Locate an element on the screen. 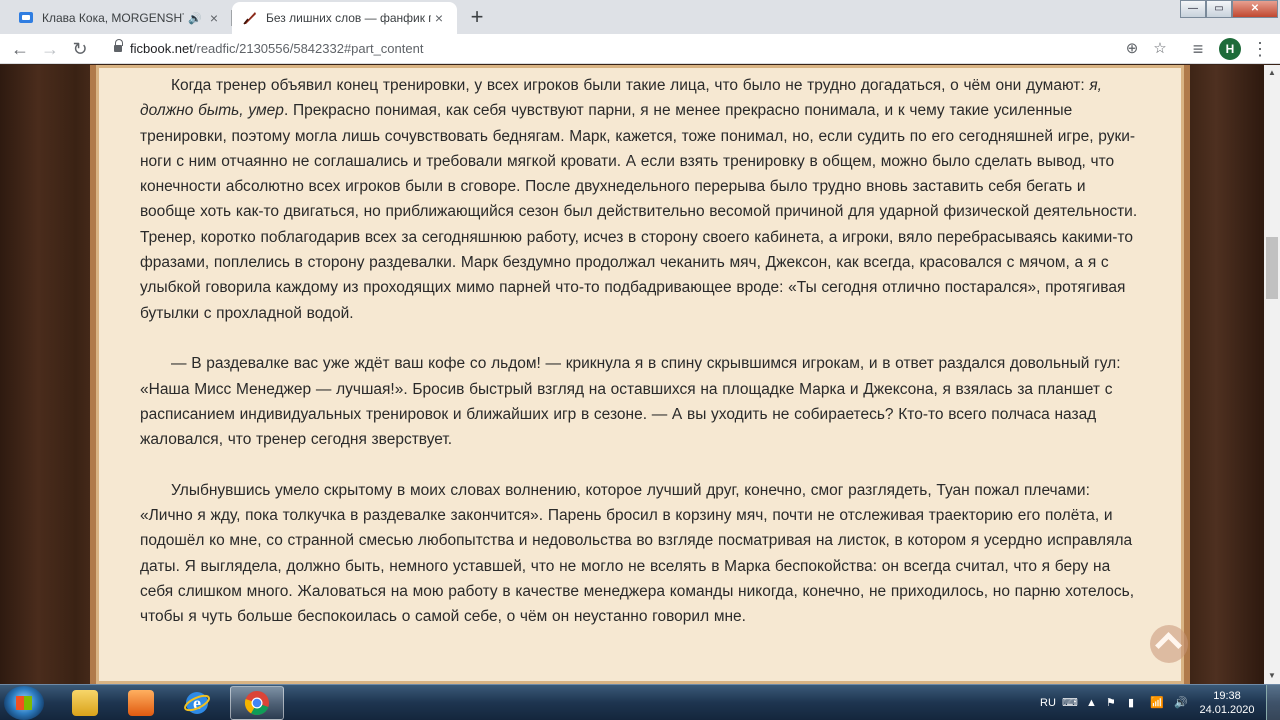  new-tab-button: + is located at coordinates (477, 18).